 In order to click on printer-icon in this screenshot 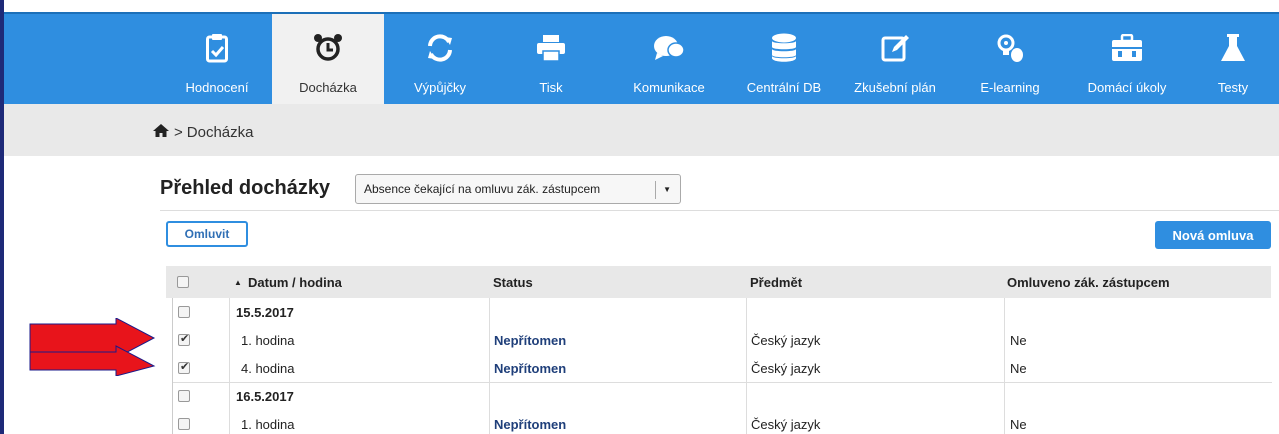, I will do `click(551, 48)`.